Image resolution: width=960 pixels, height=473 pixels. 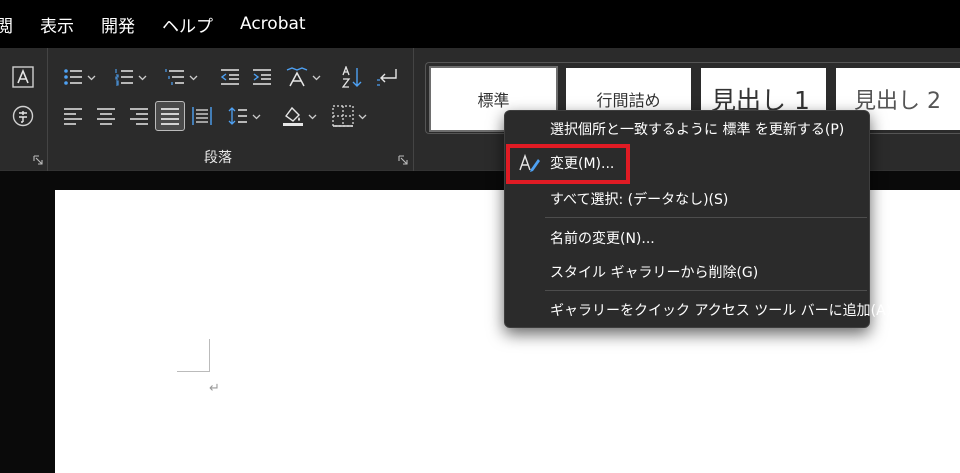 What do you see at coordinates (273, 24) in the screenshot?
I see `menu-acrobat: Acrobat` at bounding box center [273, 24].